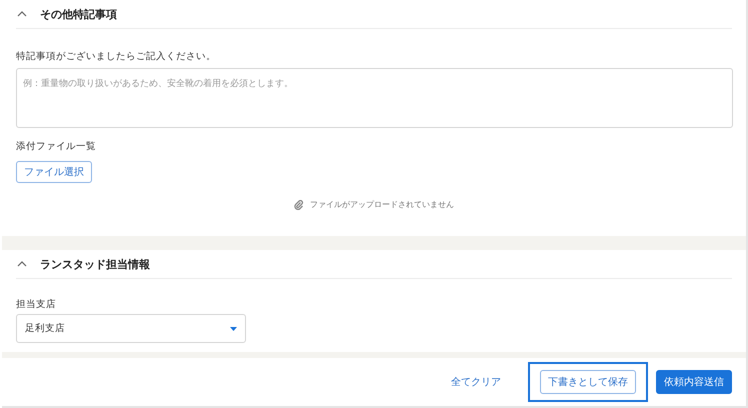 The image size is (748, 408). Describe the element at coordinates (476, 382) in the screenshot. I see `clear-link: 全てクリア` at that location.